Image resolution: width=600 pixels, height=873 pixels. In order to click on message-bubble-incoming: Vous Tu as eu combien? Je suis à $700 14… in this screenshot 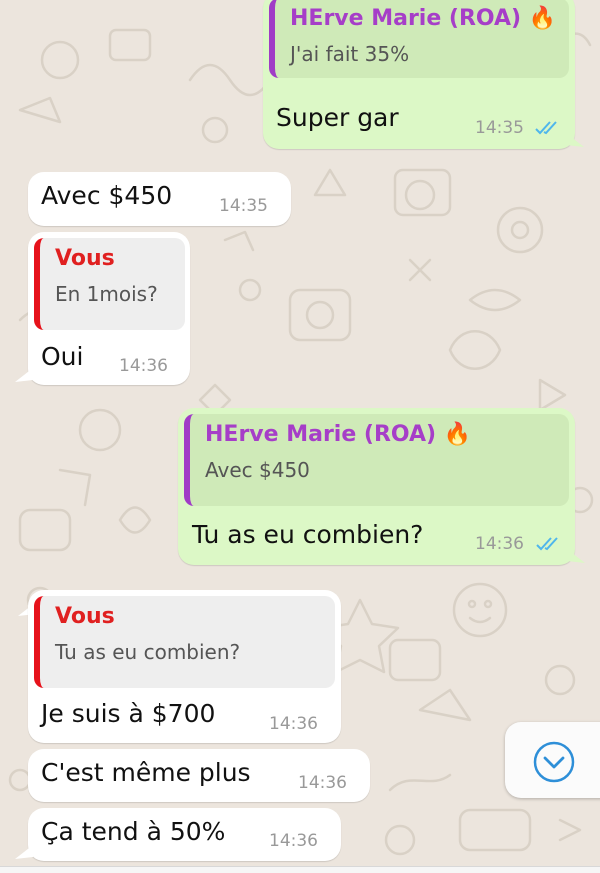, I will do `click(184, 666)`.